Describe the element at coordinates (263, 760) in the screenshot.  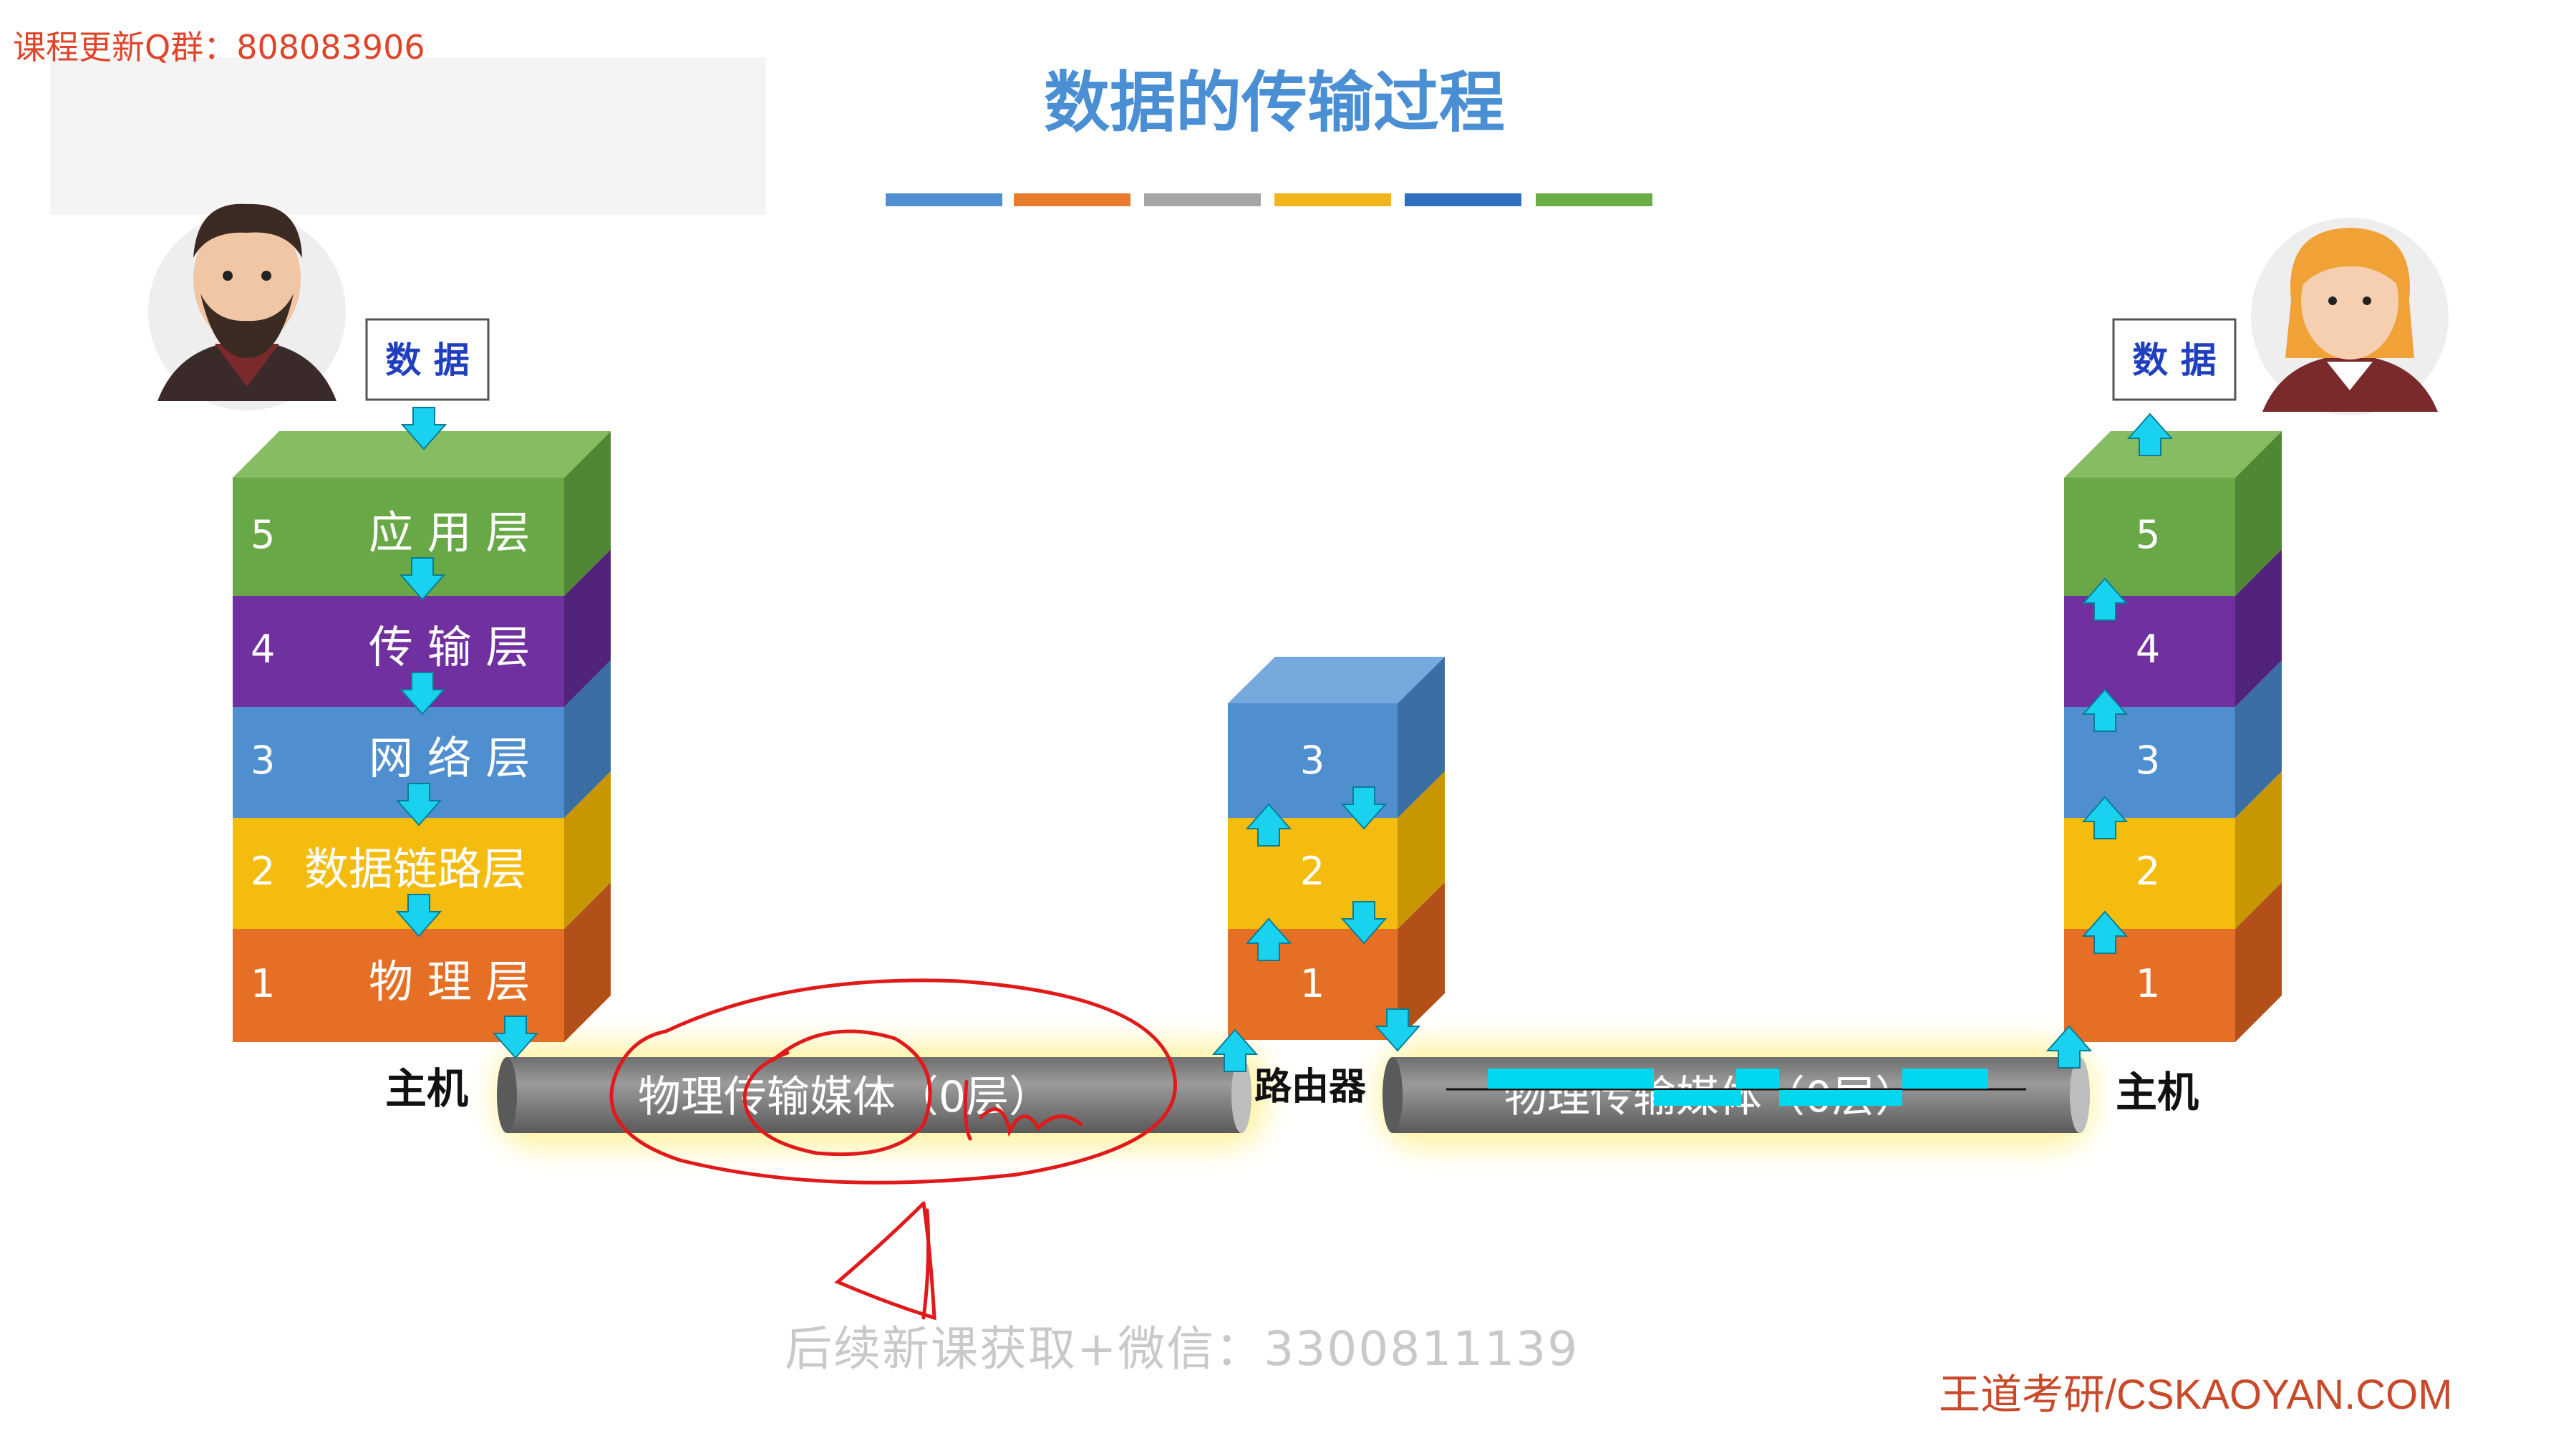
I see `left-layer-3-num: 3` at that location.